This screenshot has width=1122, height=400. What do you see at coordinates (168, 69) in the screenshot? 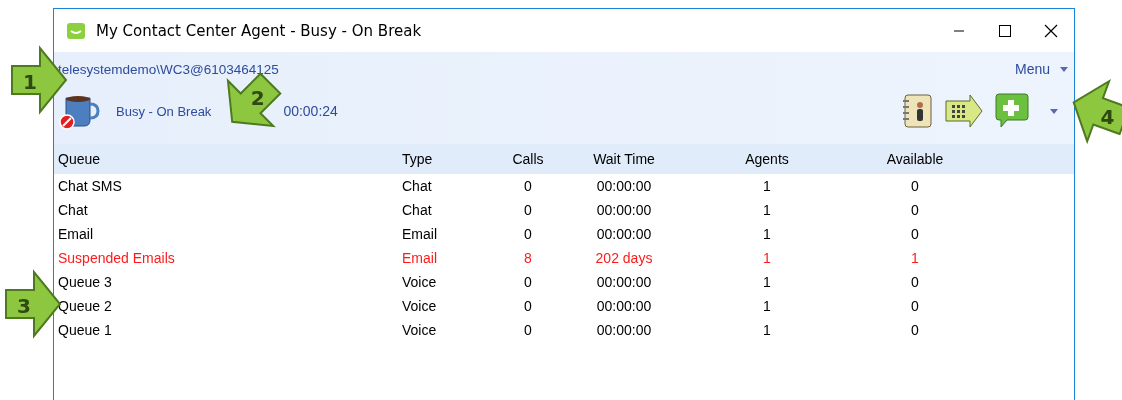
I see `account-label: telesystemdemo\WC3@6103464125` at bounding box center [168, 69].